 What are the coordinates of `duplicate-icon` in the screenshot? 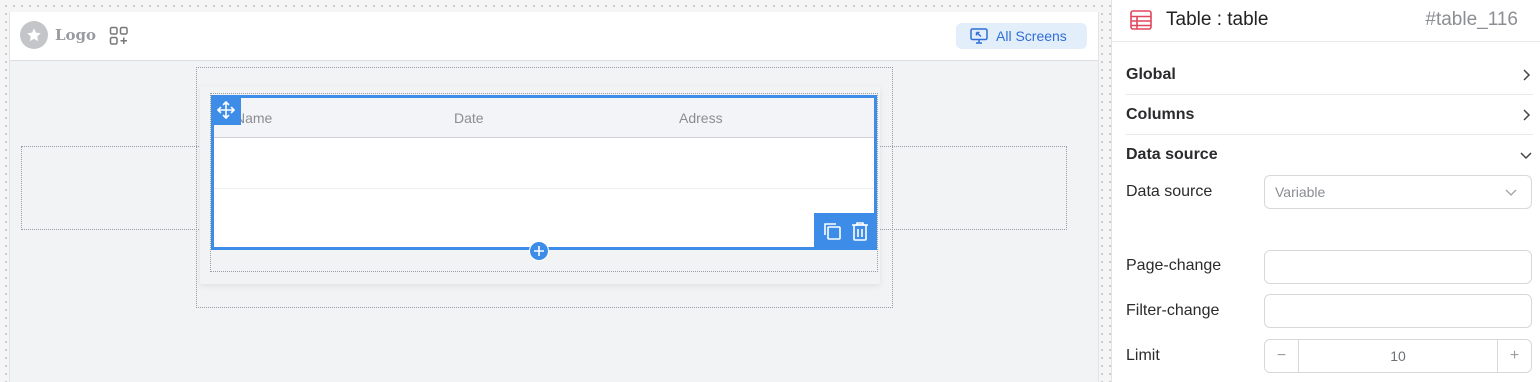 It's located at (832, 231).